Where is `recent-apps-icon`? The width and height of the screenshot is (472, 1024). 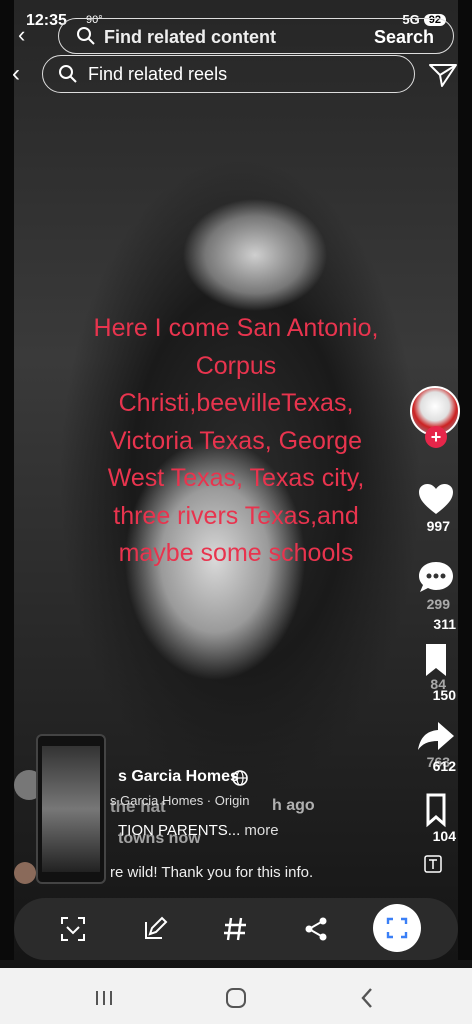
recent-apps-icon is located at coordinates (104, 998).